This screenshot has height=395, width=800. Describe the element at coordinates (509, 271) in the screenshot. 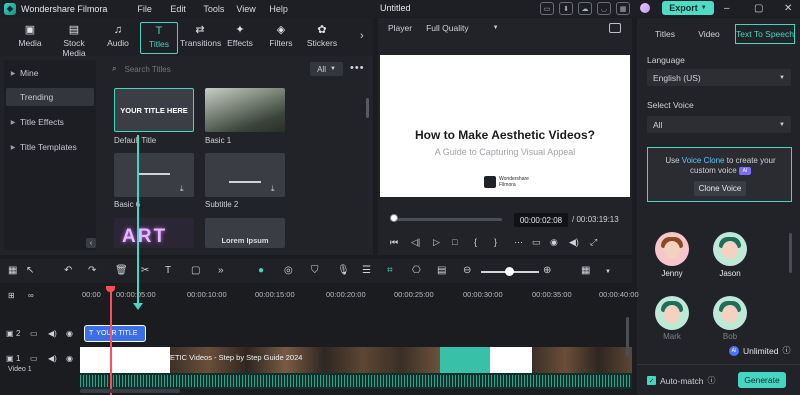

I see `zoom-knob` at that location.